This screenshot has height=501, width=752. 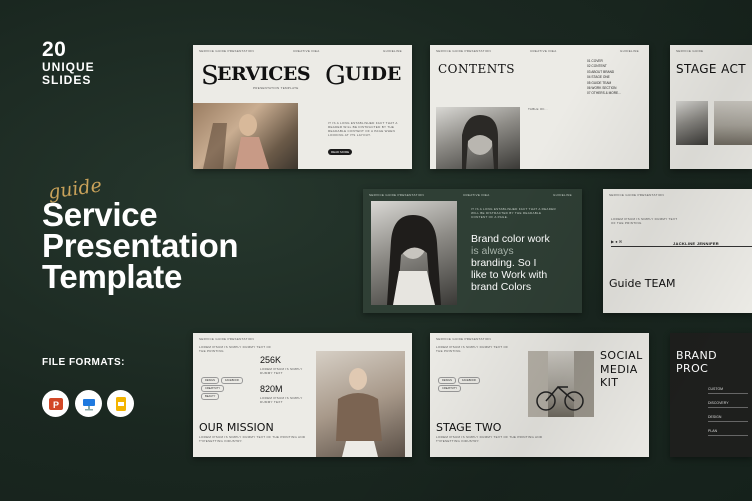 What do you see at coordinates (373, 74) in the screenshot?
I see `slide-title: UIDE` at bounding box center [373, 74].